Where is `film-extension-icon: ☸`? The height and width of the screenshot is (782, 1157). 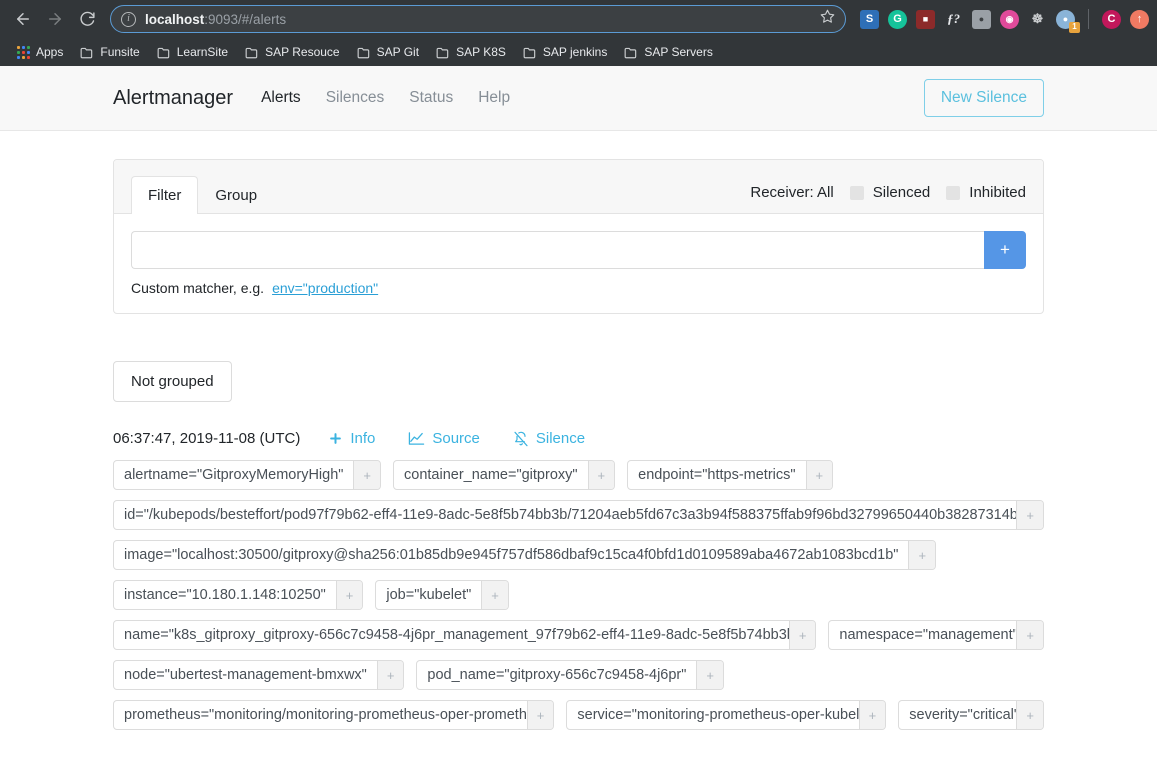 film-extension-icon: ☸ is located at coordinates (1037, 19).